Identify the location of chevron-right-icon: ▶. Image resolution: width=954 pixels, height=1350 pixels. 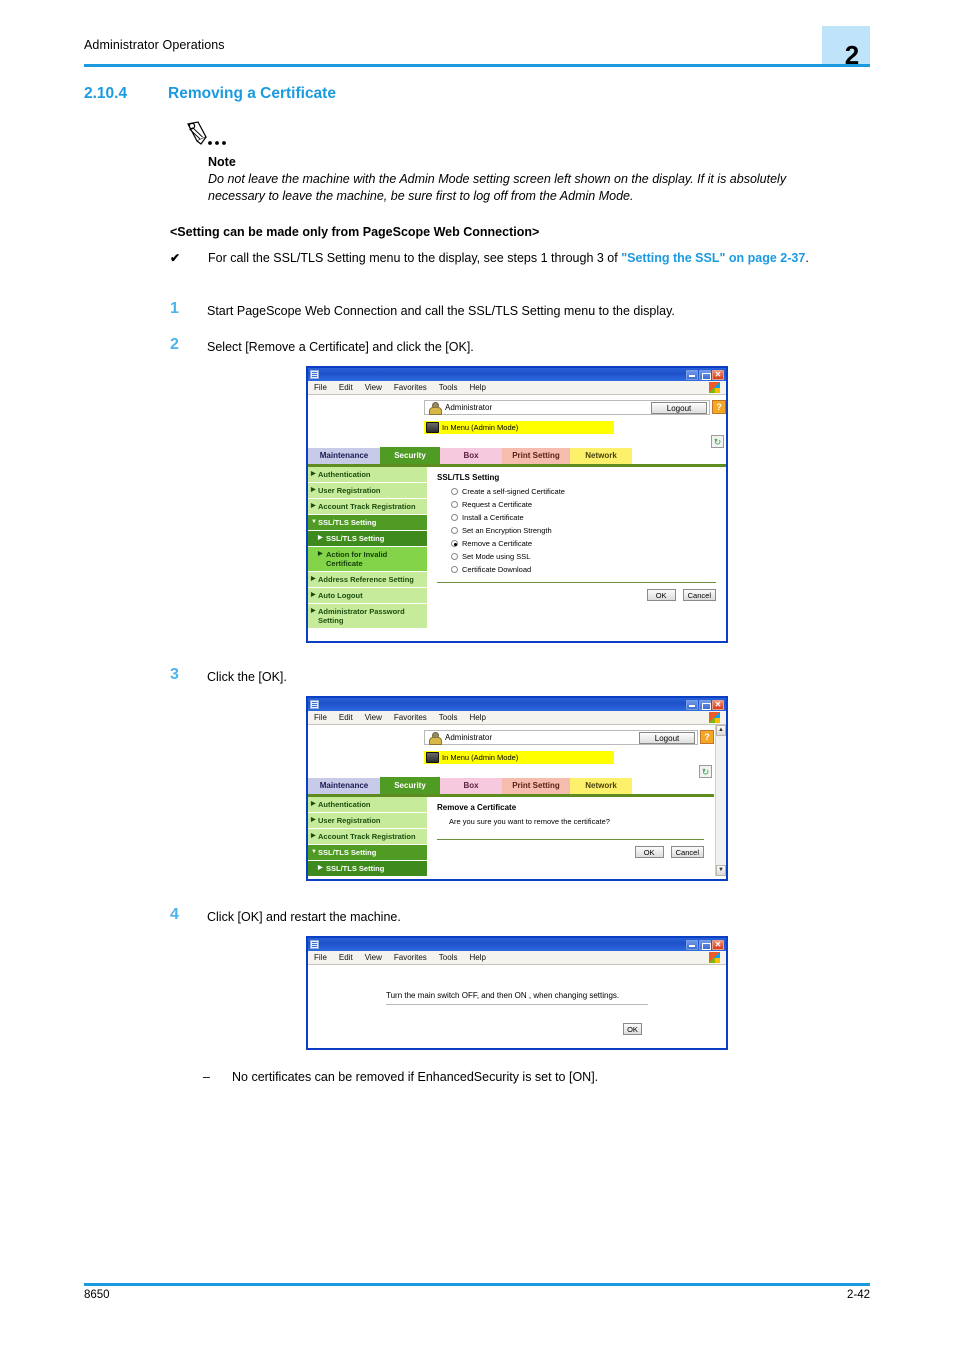
(320, 868).